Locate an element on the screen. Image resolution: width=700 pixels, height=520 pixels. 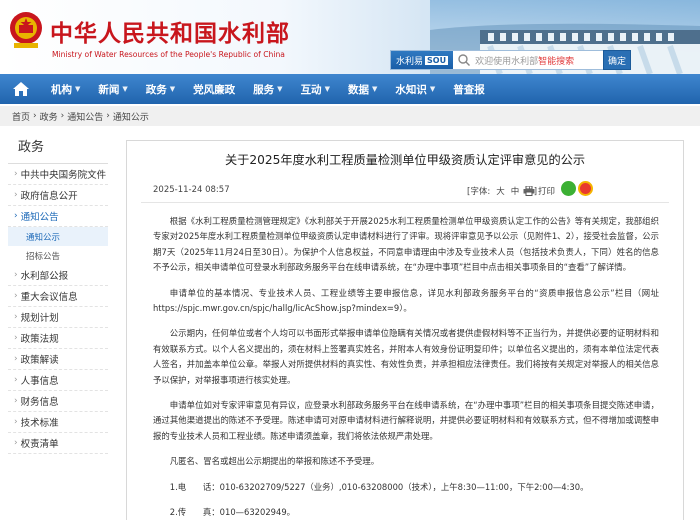
nav-item-label: 服务 is located at coordinates (264, 89).